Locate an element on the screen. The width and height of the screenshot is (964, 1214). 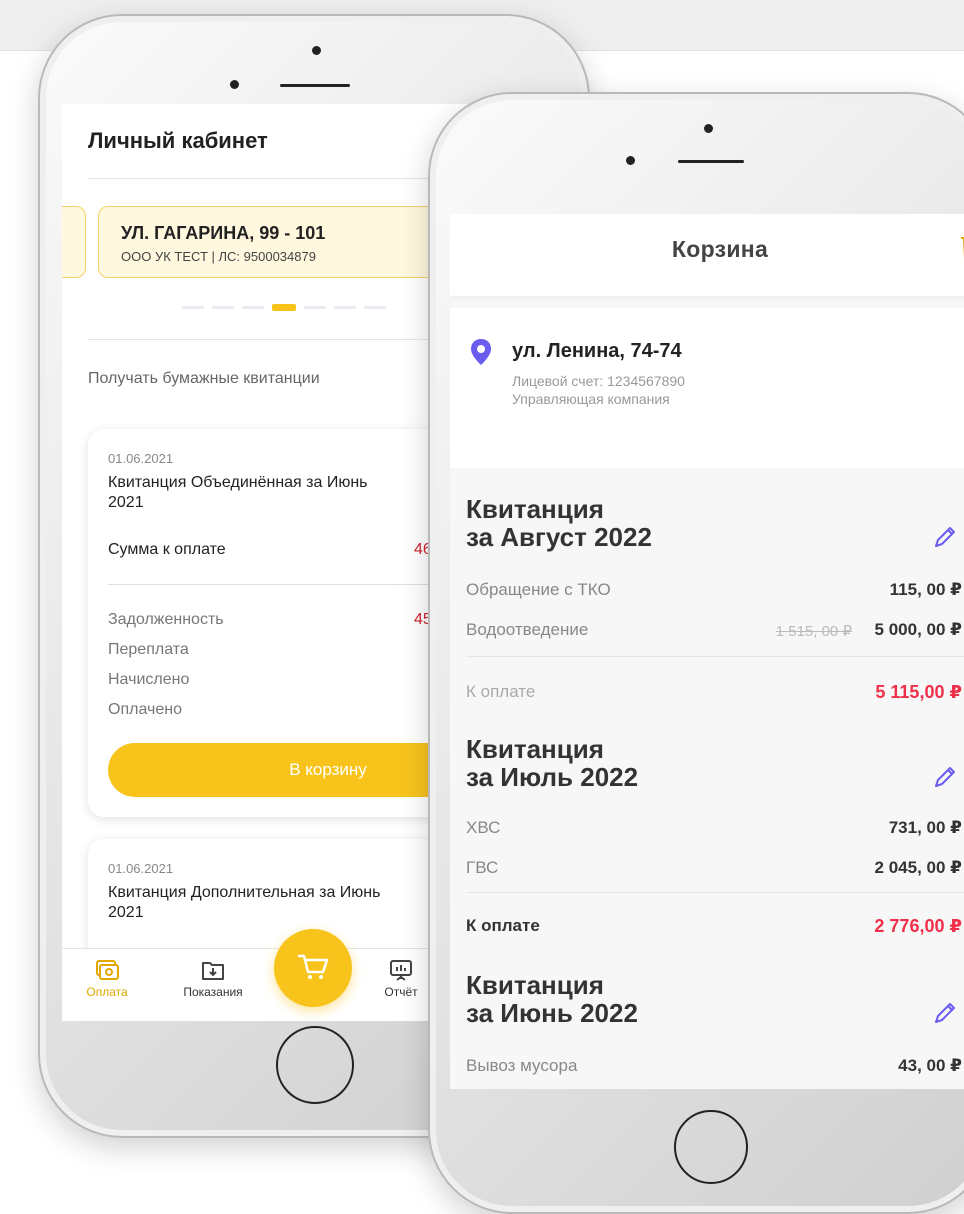
tab-pay: Оплата is located at coordinates (107, 979).